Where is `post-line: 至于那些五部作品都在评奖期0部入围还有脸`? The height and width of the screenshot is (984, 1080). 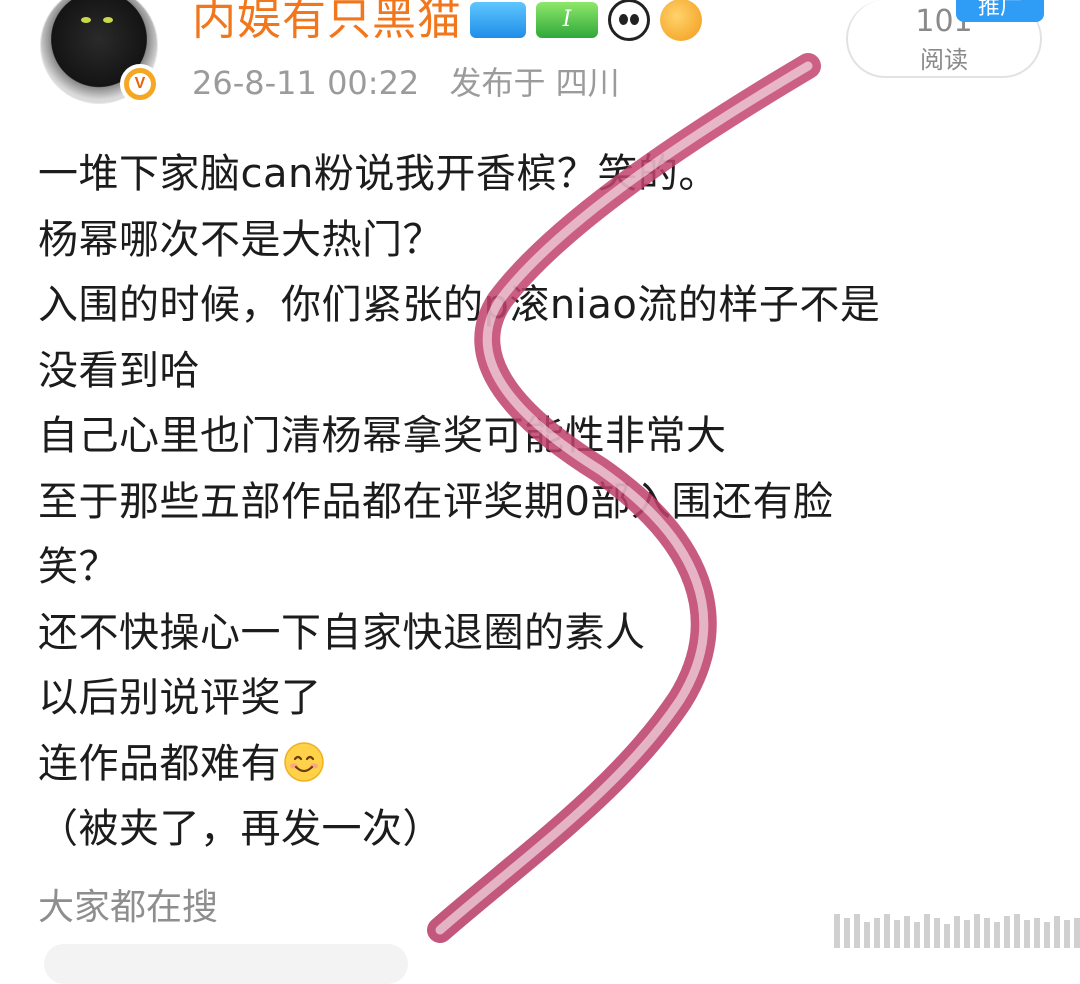 post-line: 至于那些五部作品都在评奖期0部入围还有脸 is located at coordinates (436, 501).